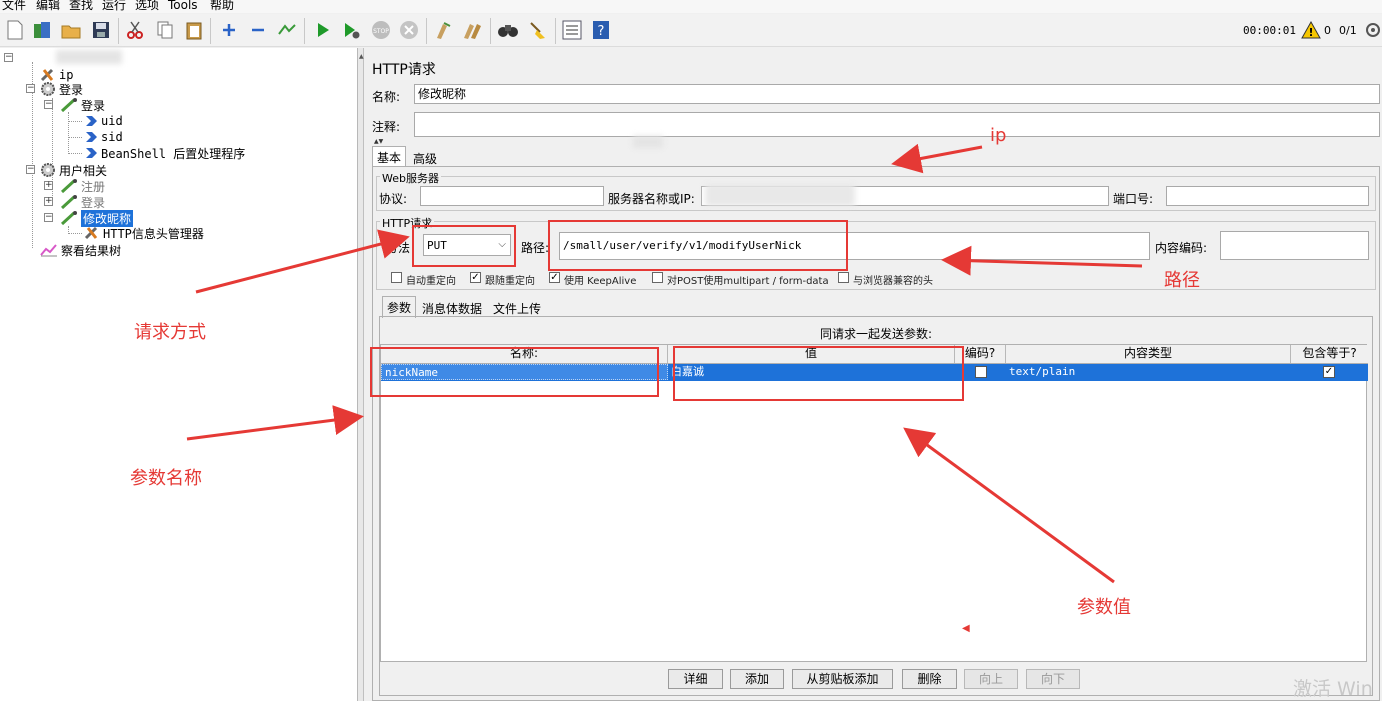 The image size is (1382, 701). Describe the element at coordinates (170, 332) in the screenshot. I see `annotation-method: 请求方式` at that location.